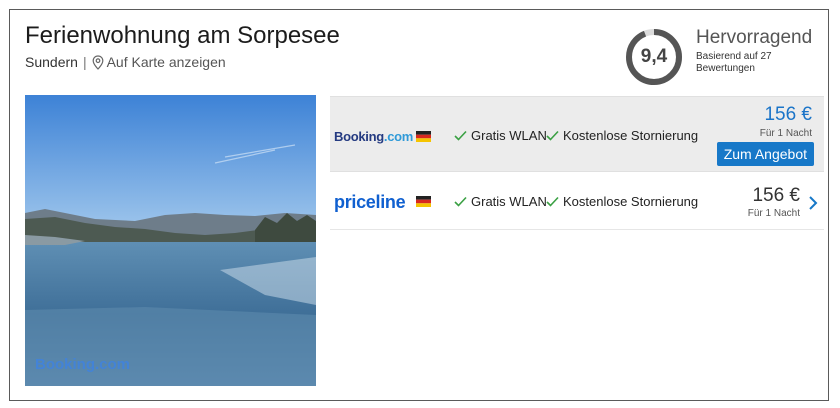 Image resolution: width=840 pixels, height=408 pixels. Describe the element at coordinates (754, 37) in the screenshot. I see `rating-label: Hervorragend` at that location.